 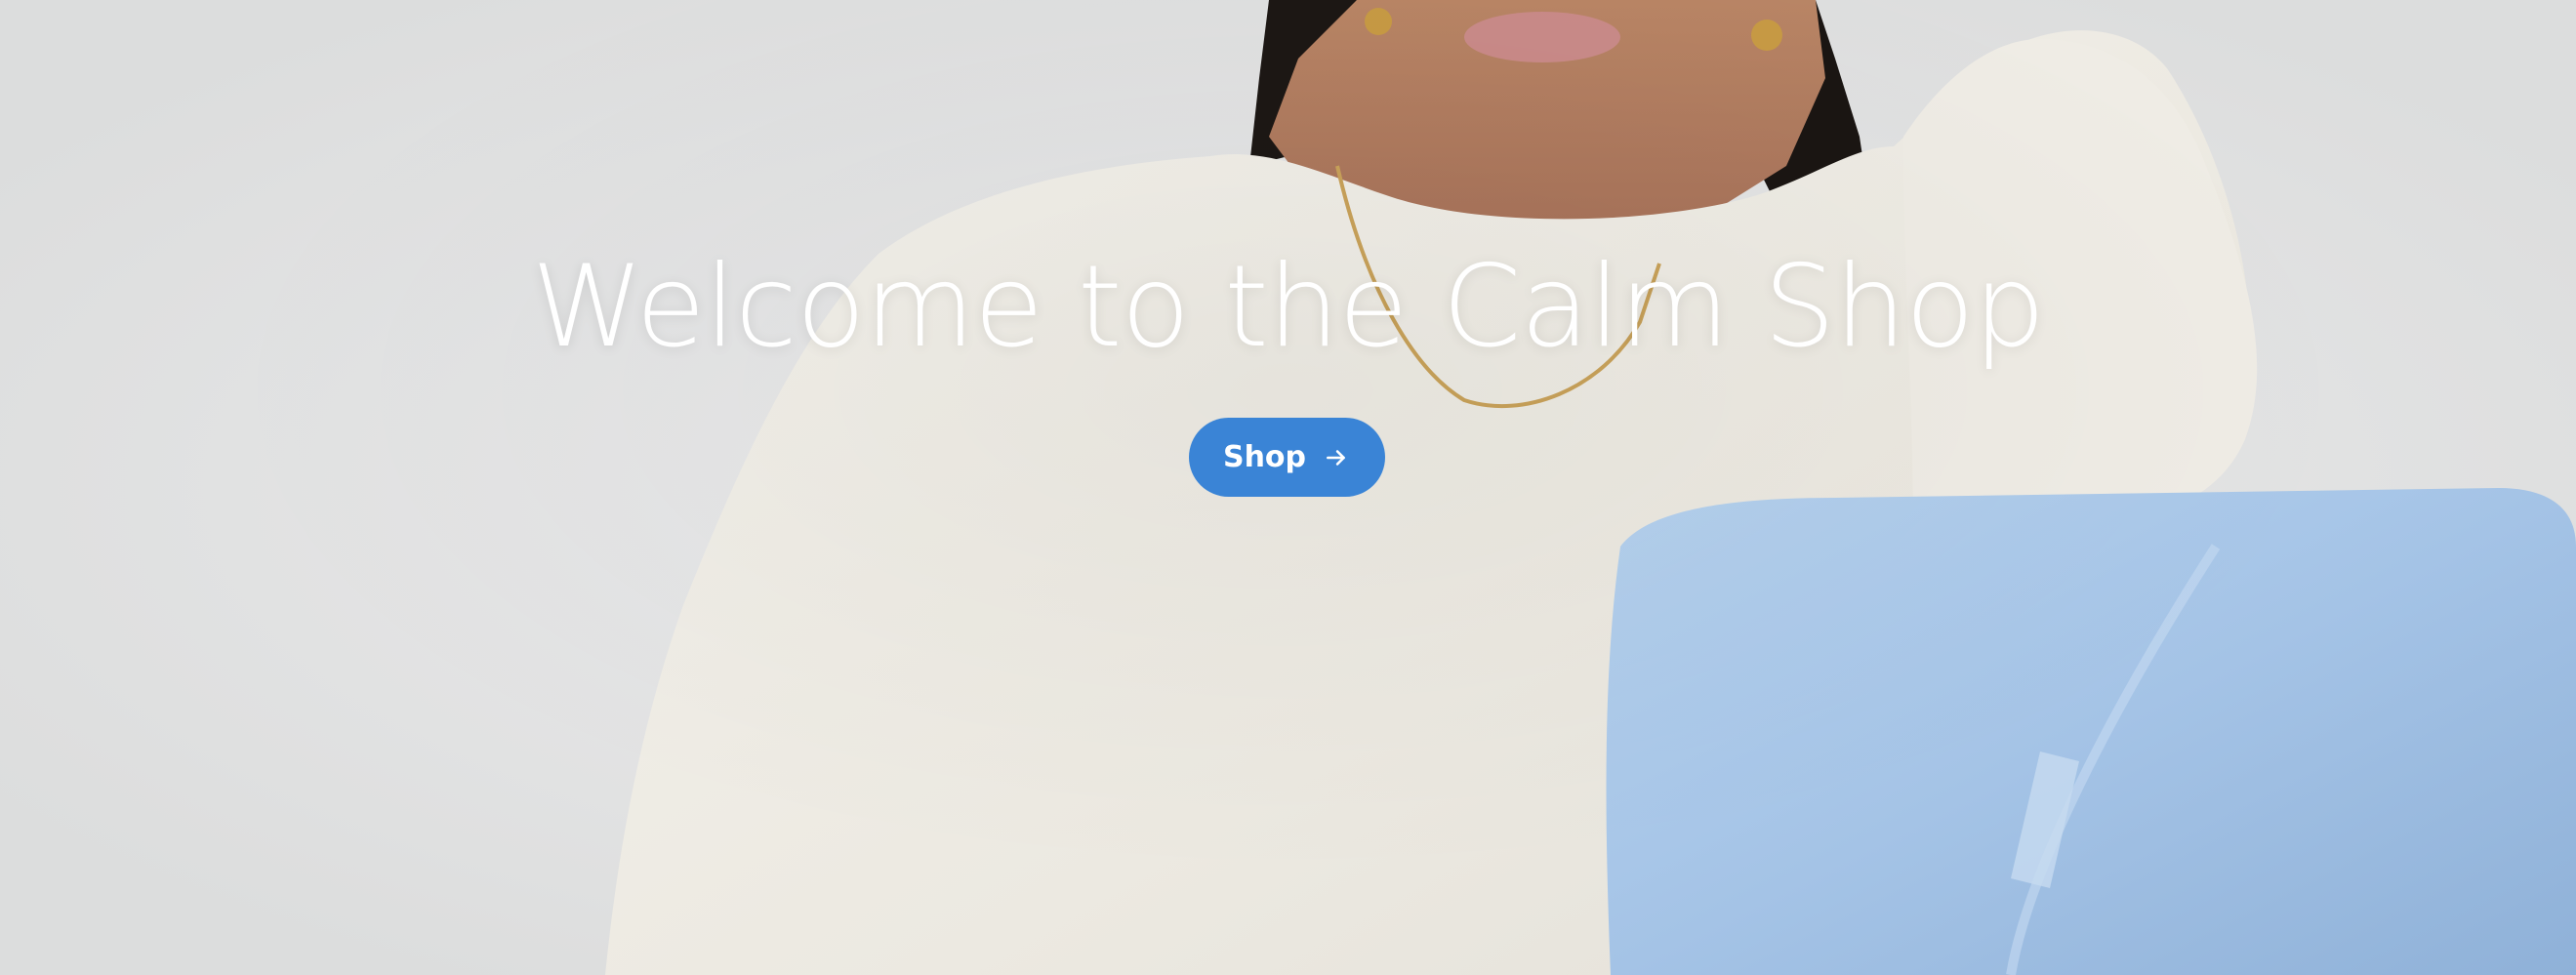 What do you see at coordinates (1264, 457) in the screenshot?
I see `shop-button-label: Shop` at bounding box center [1264, 457].